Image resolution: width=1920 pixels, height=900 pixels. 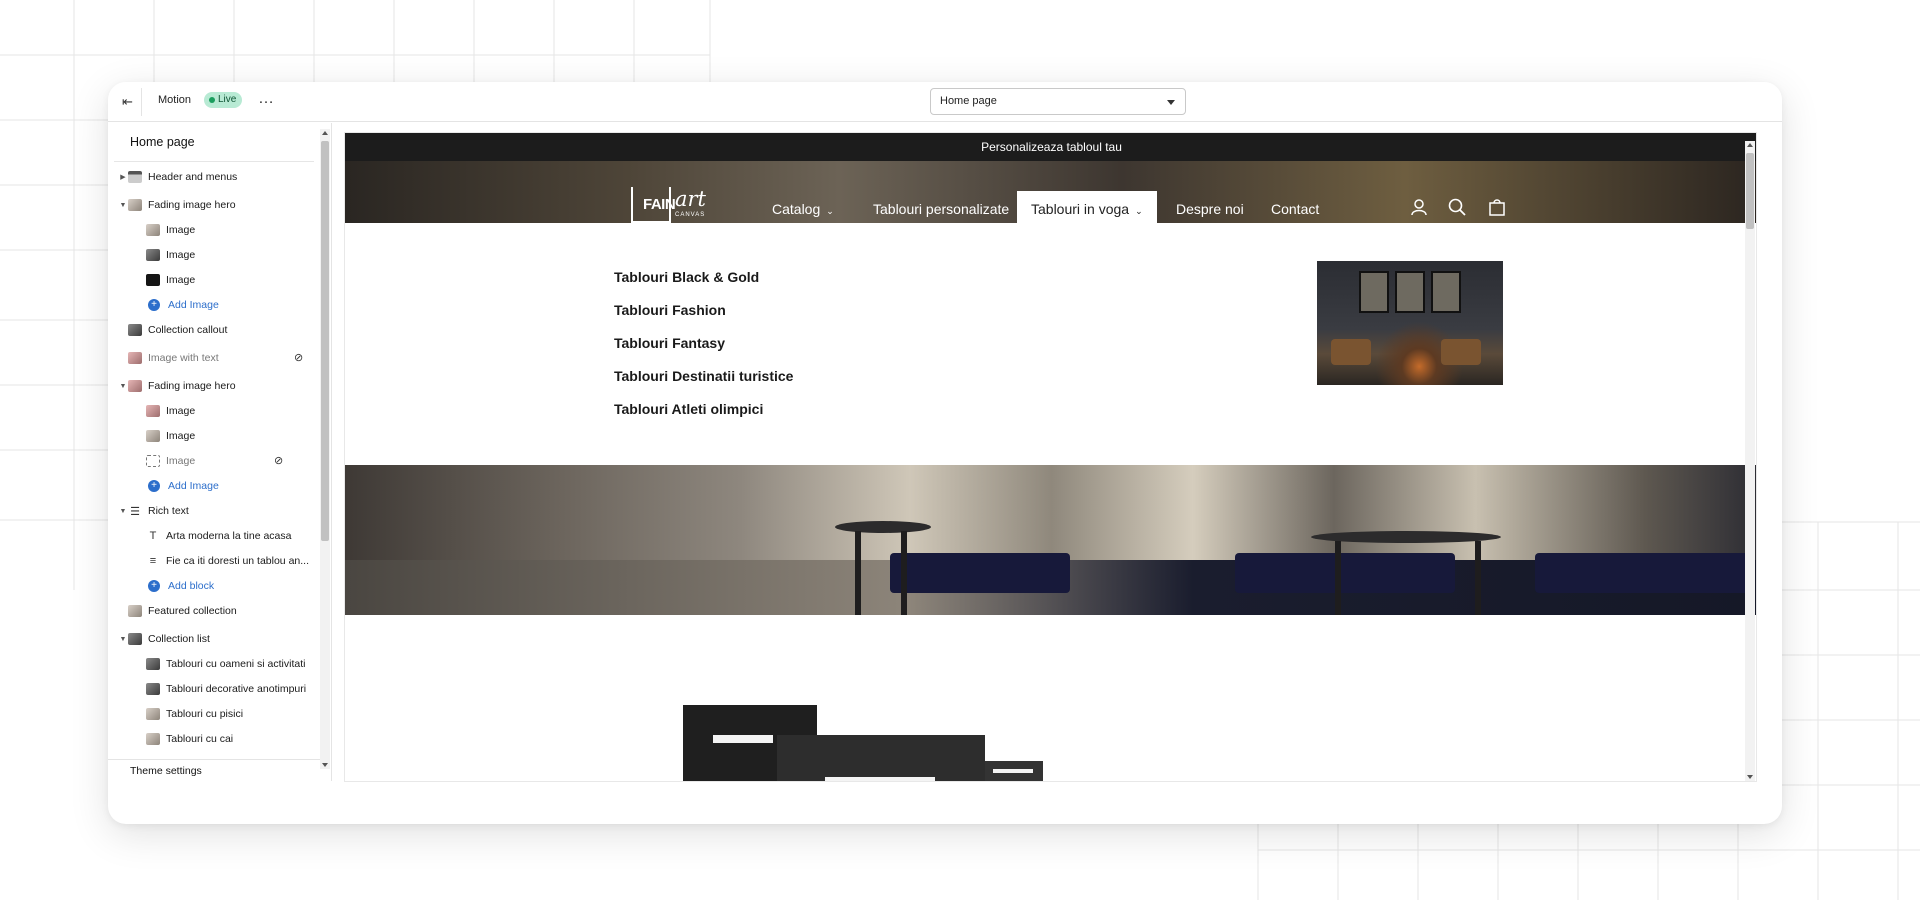 I want to click on nav-label: Tablouri in vogа, so click(x=1080, y=209).